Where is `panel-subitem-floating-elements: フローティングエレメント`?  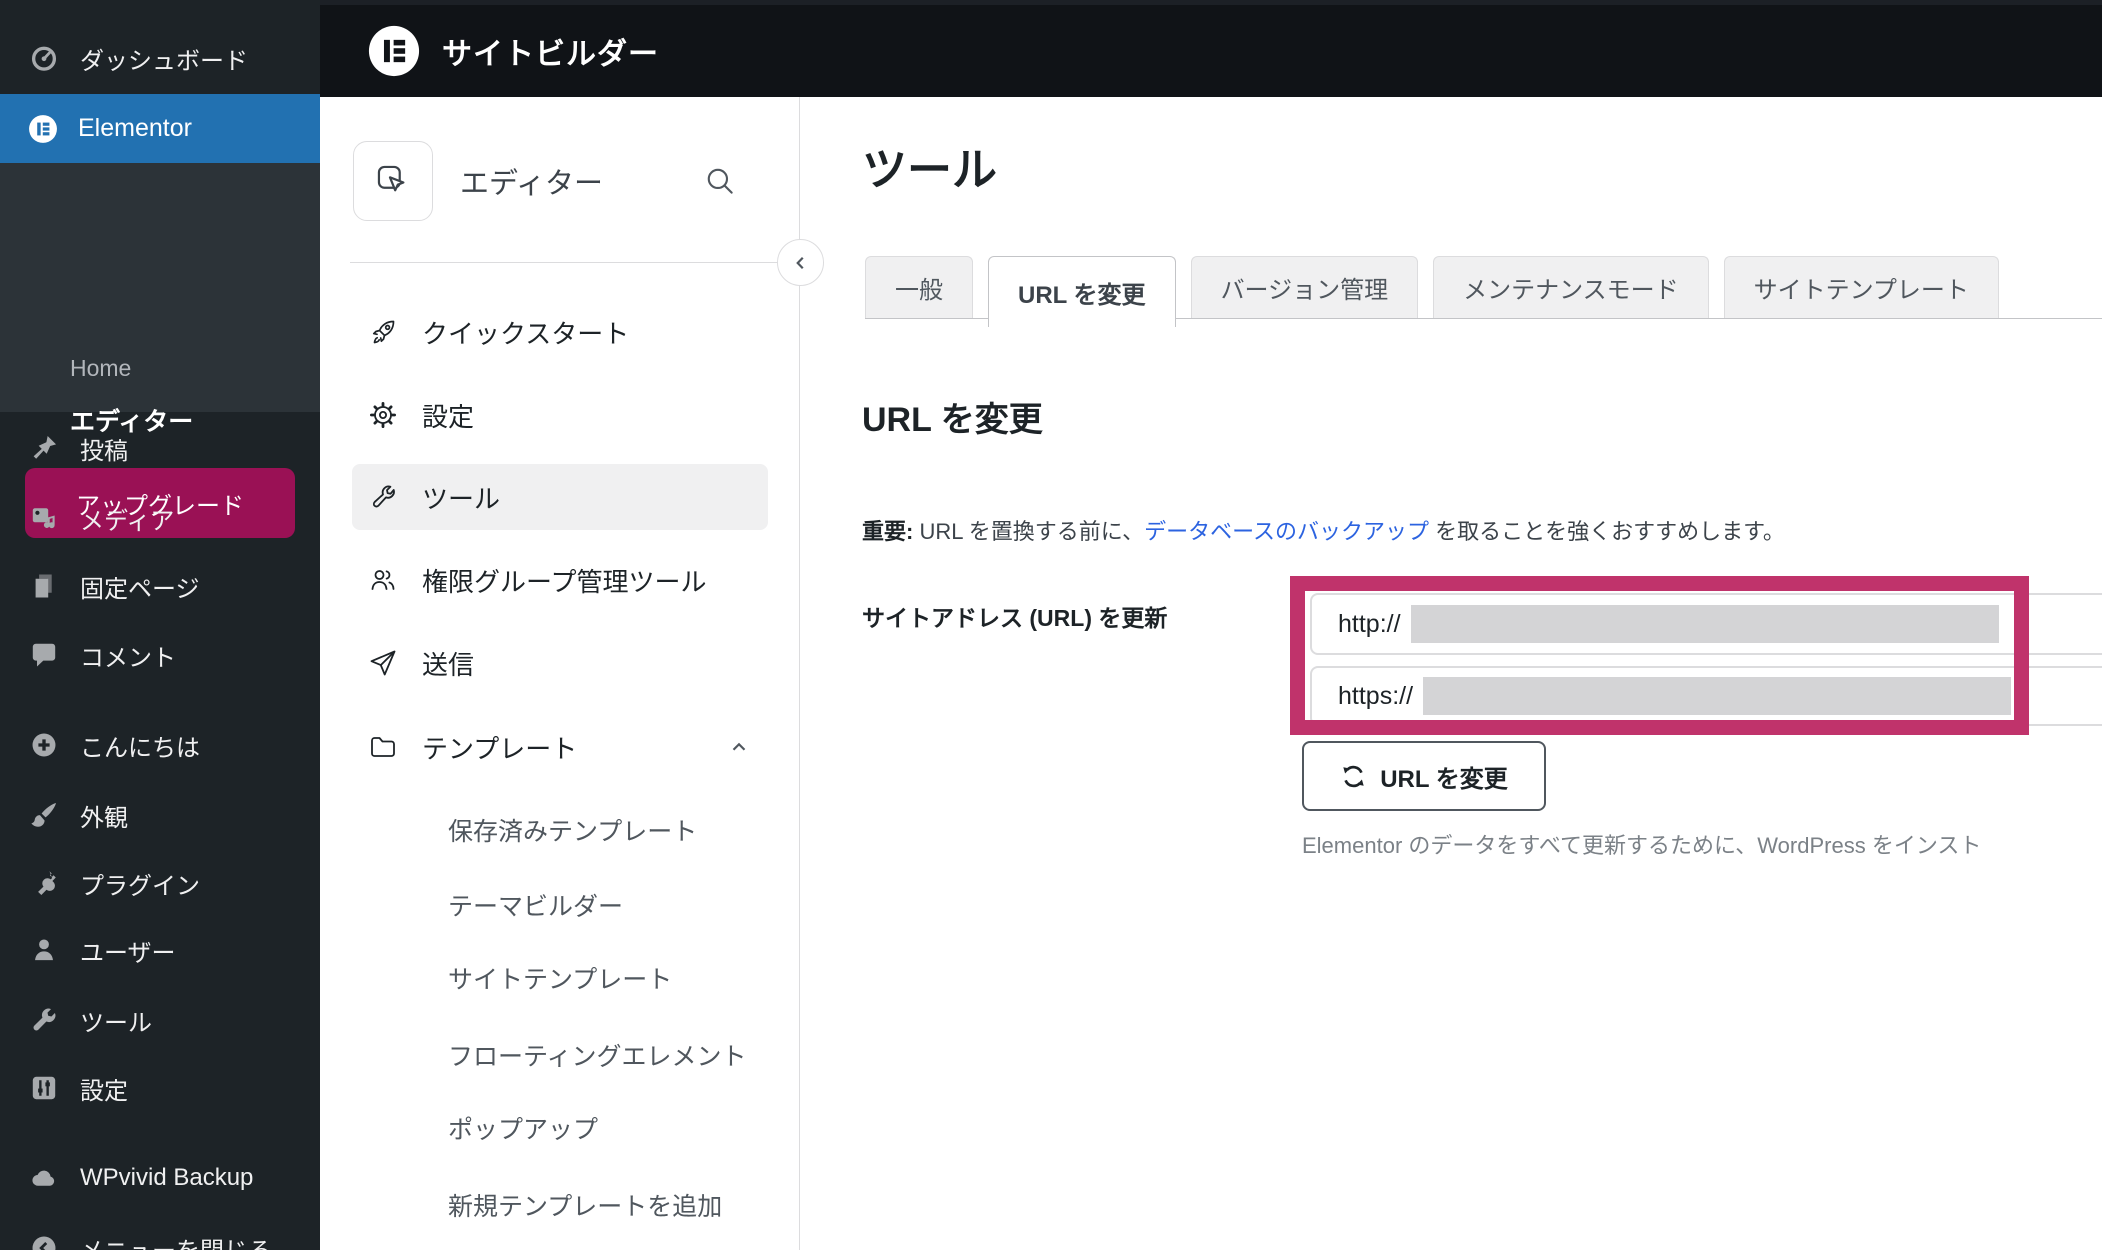 panel-subitem-floating-elements: フローティングエレメント is located at coordinates (597, 1055).